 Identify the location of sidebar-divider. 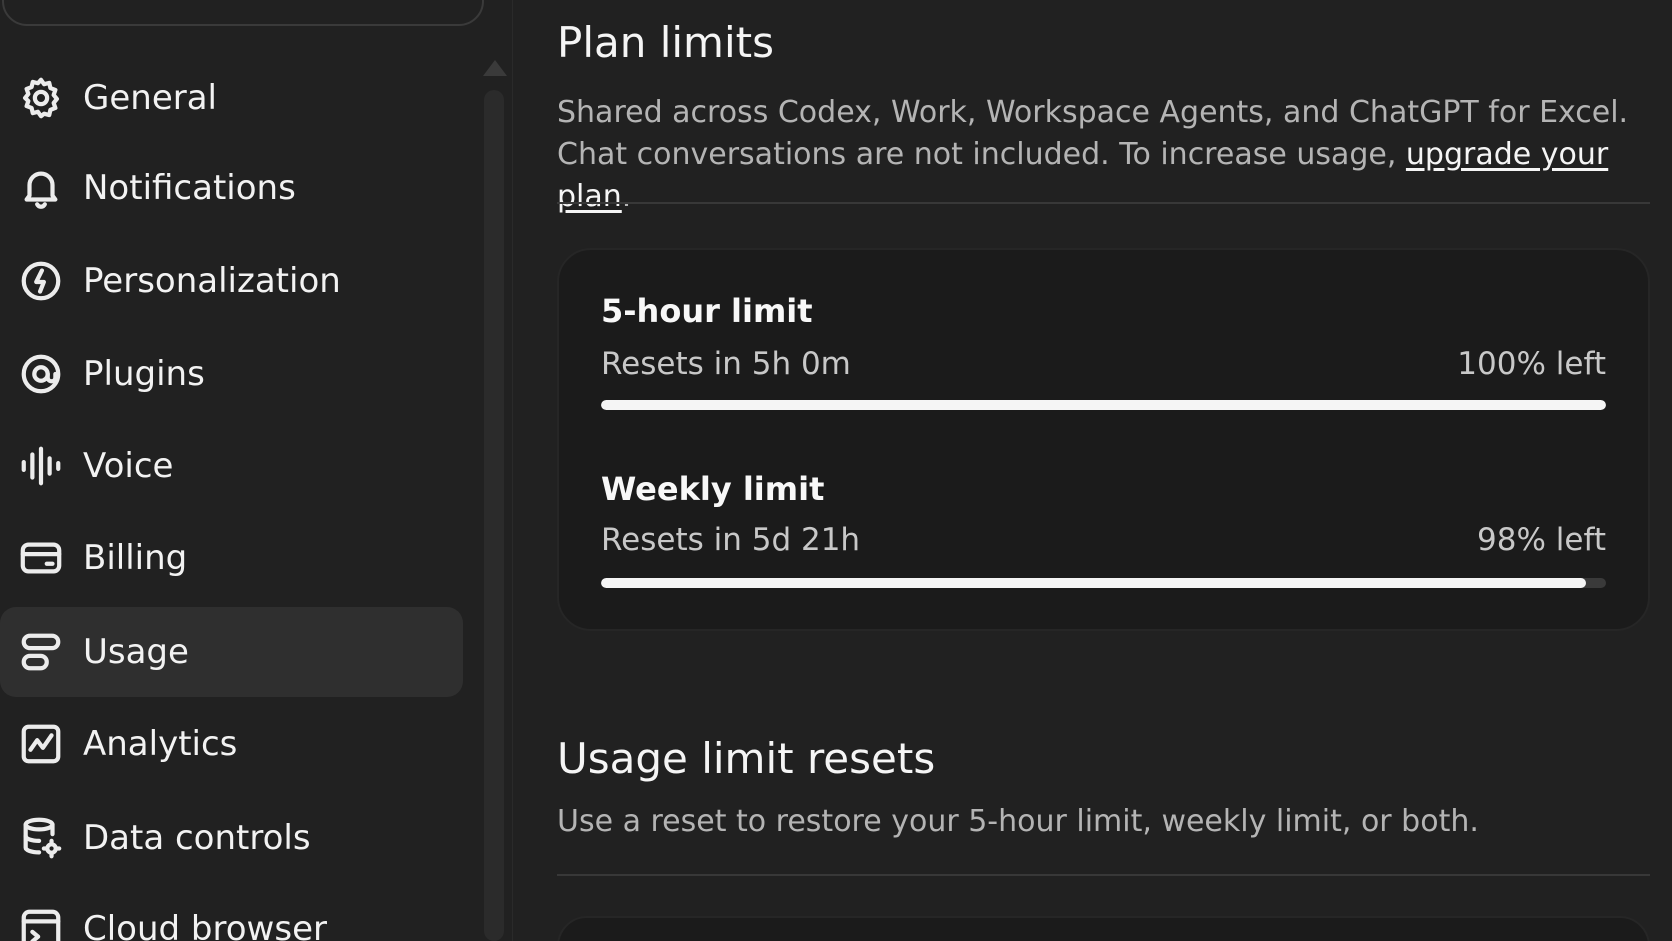
(512, 470).